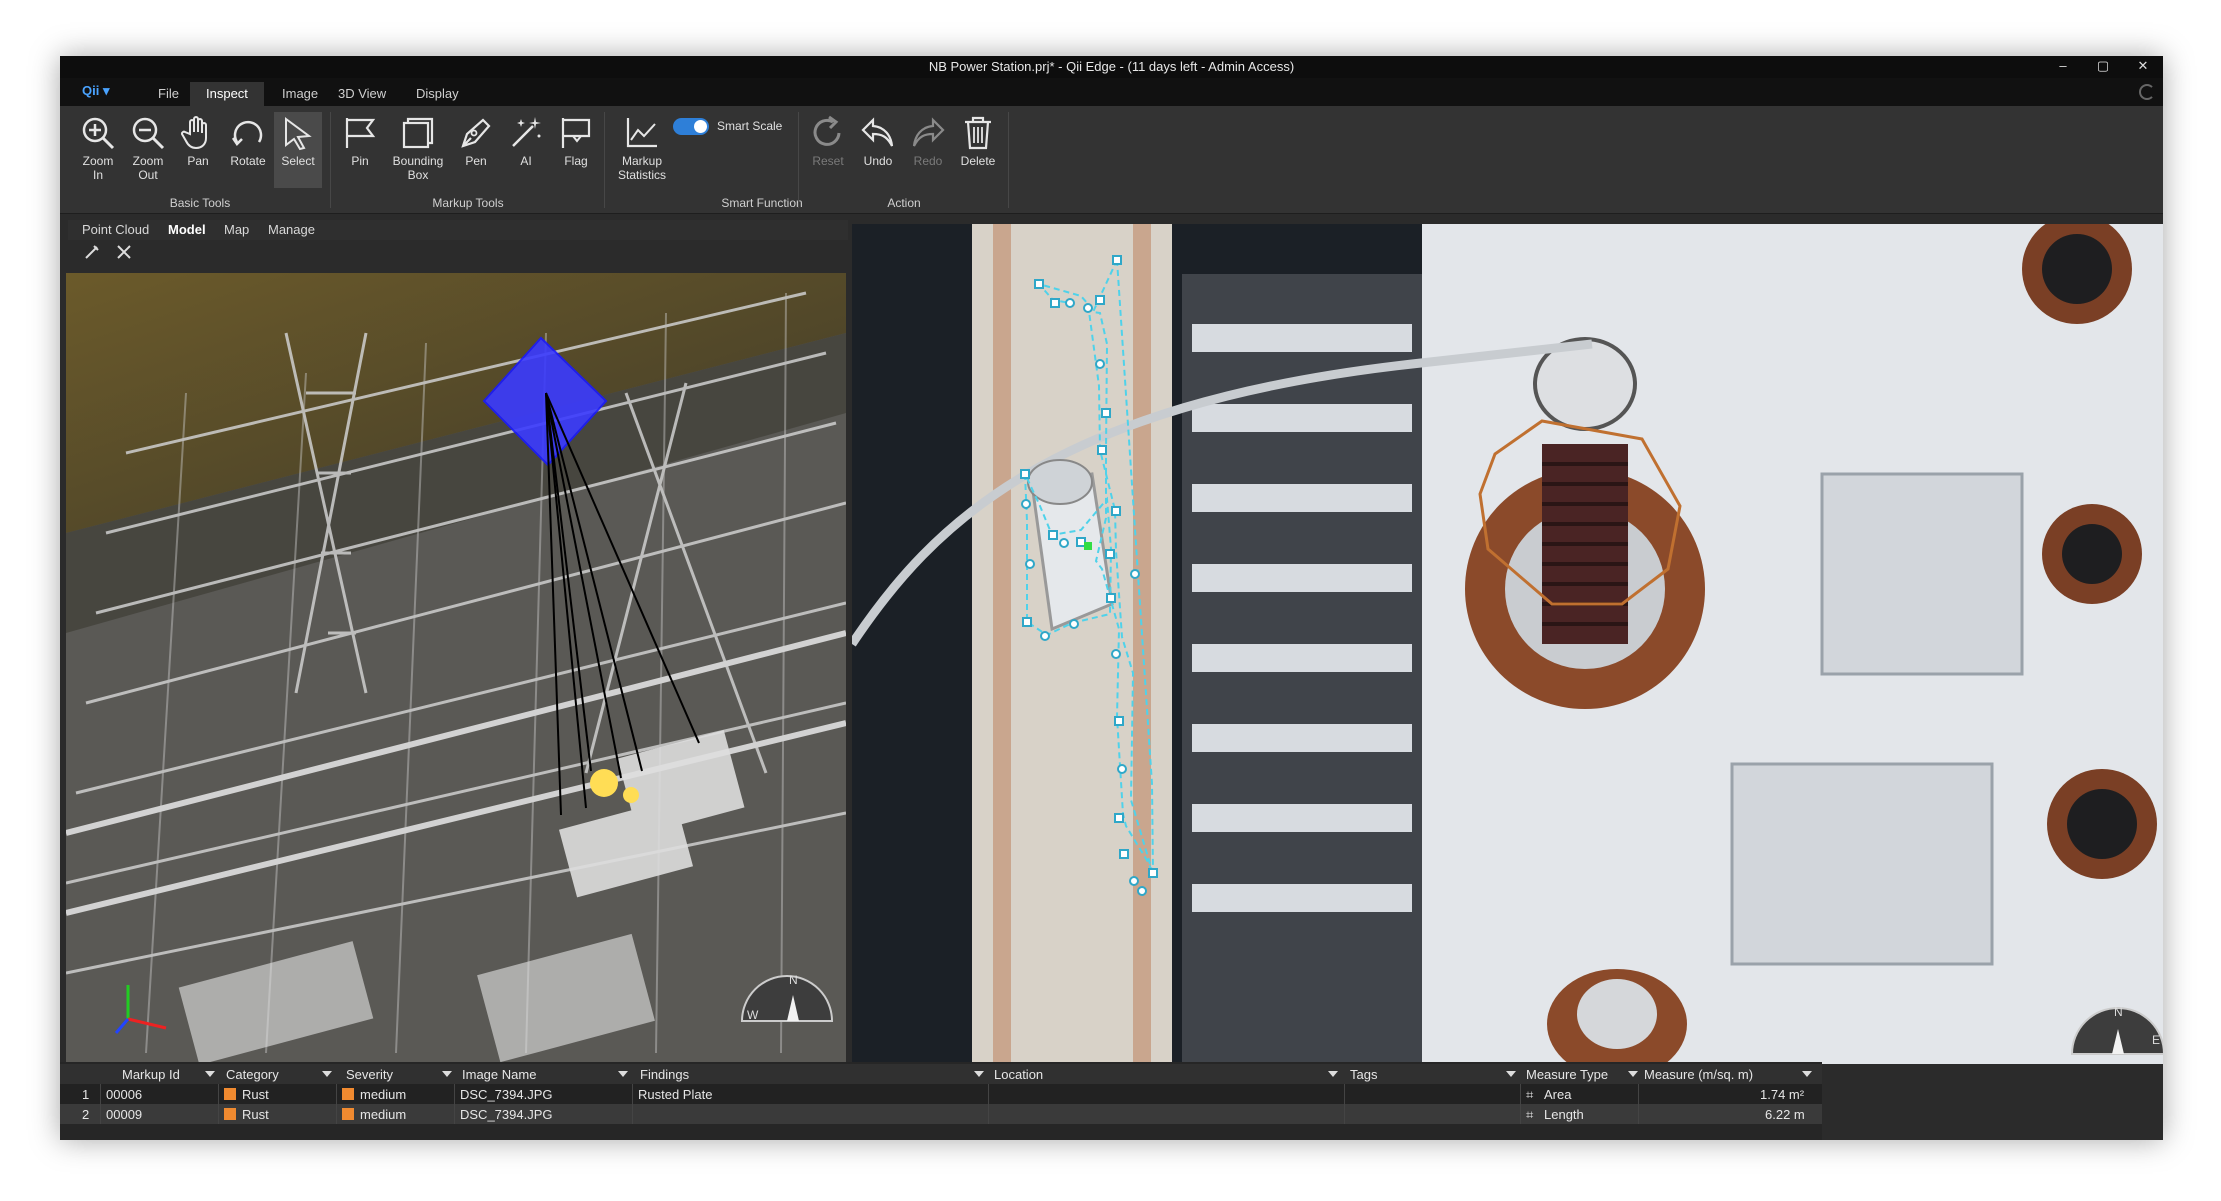 Image resolution: width=2221 pixels, height=1201 pixels. I want to click on markup-id-cell: 00006, so click(124, 1094).